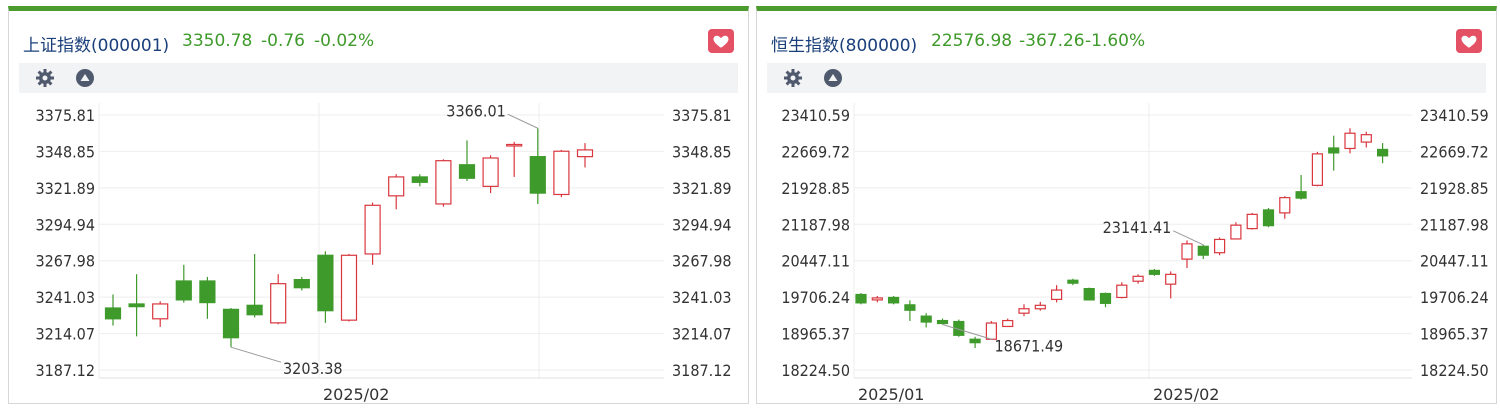  What do you see at coordinates (1052, 41) in the screenshot?
I see `index-change: -367.26` at bounding box center [1052, 41].